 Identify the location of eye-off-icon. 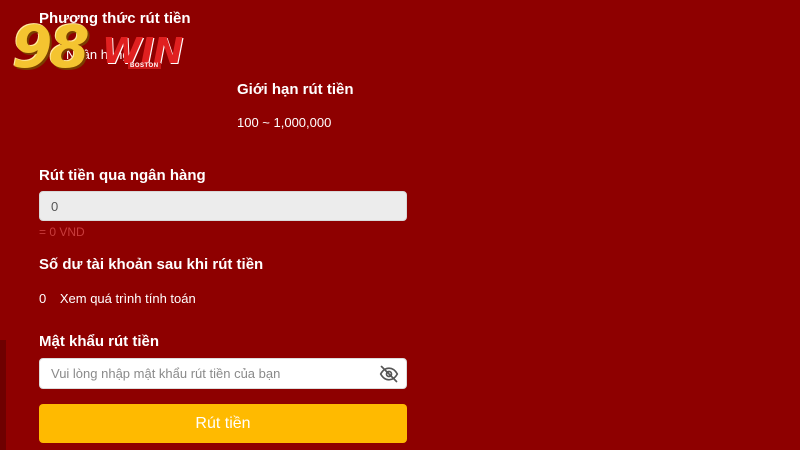
(389, 374).